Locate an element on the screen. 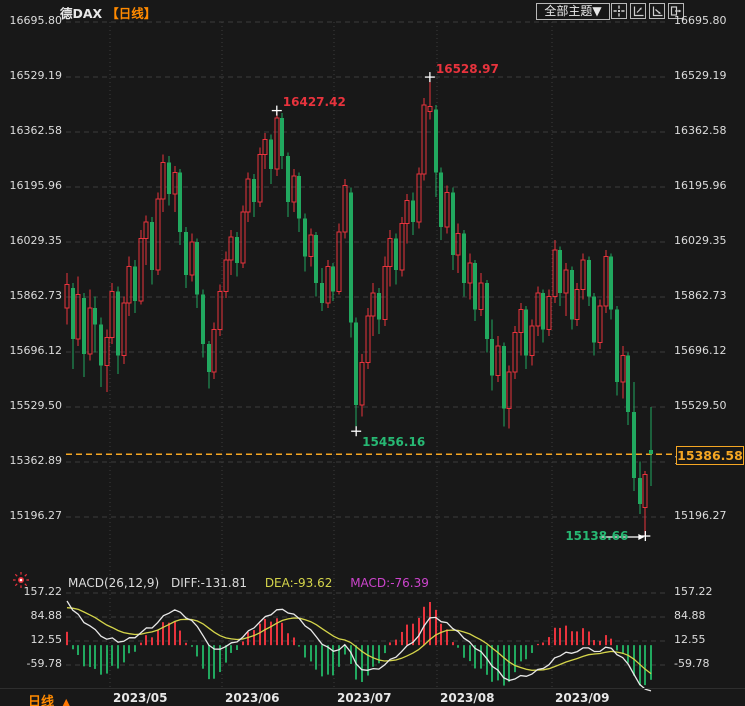 The image size is (745, 706). last-price-box: 15386.58 is located at coordinates (710, 455).